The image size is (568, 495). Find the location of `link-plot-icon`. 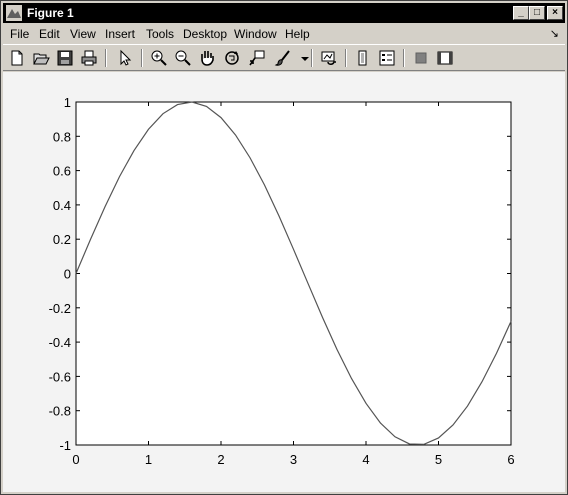

link-plot-icon is located at coordinates (329, 58).